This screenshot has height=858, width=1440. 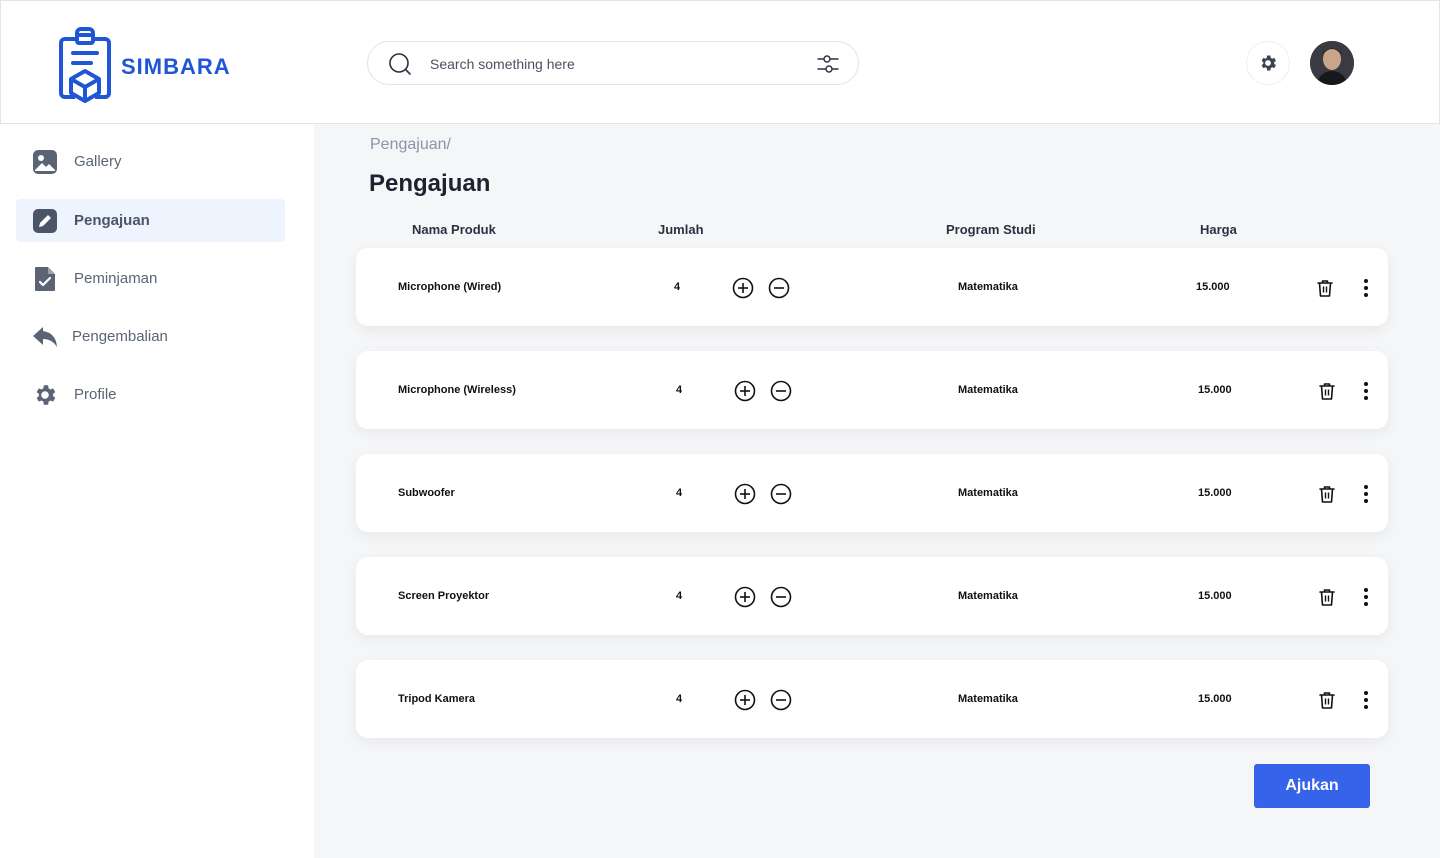 What do you see at coordinates (450, 287) in the screenshot?
I see `product-name: Microphone (Wired)` at bounding box center [450, 287].